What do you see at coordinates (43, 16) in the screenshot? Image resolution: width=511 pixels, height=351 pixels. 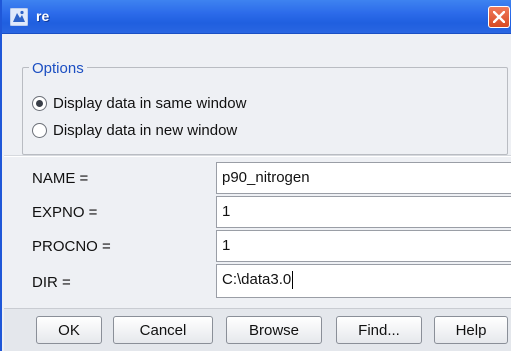 I see `window-title: re` at bounding box center [43, 16].